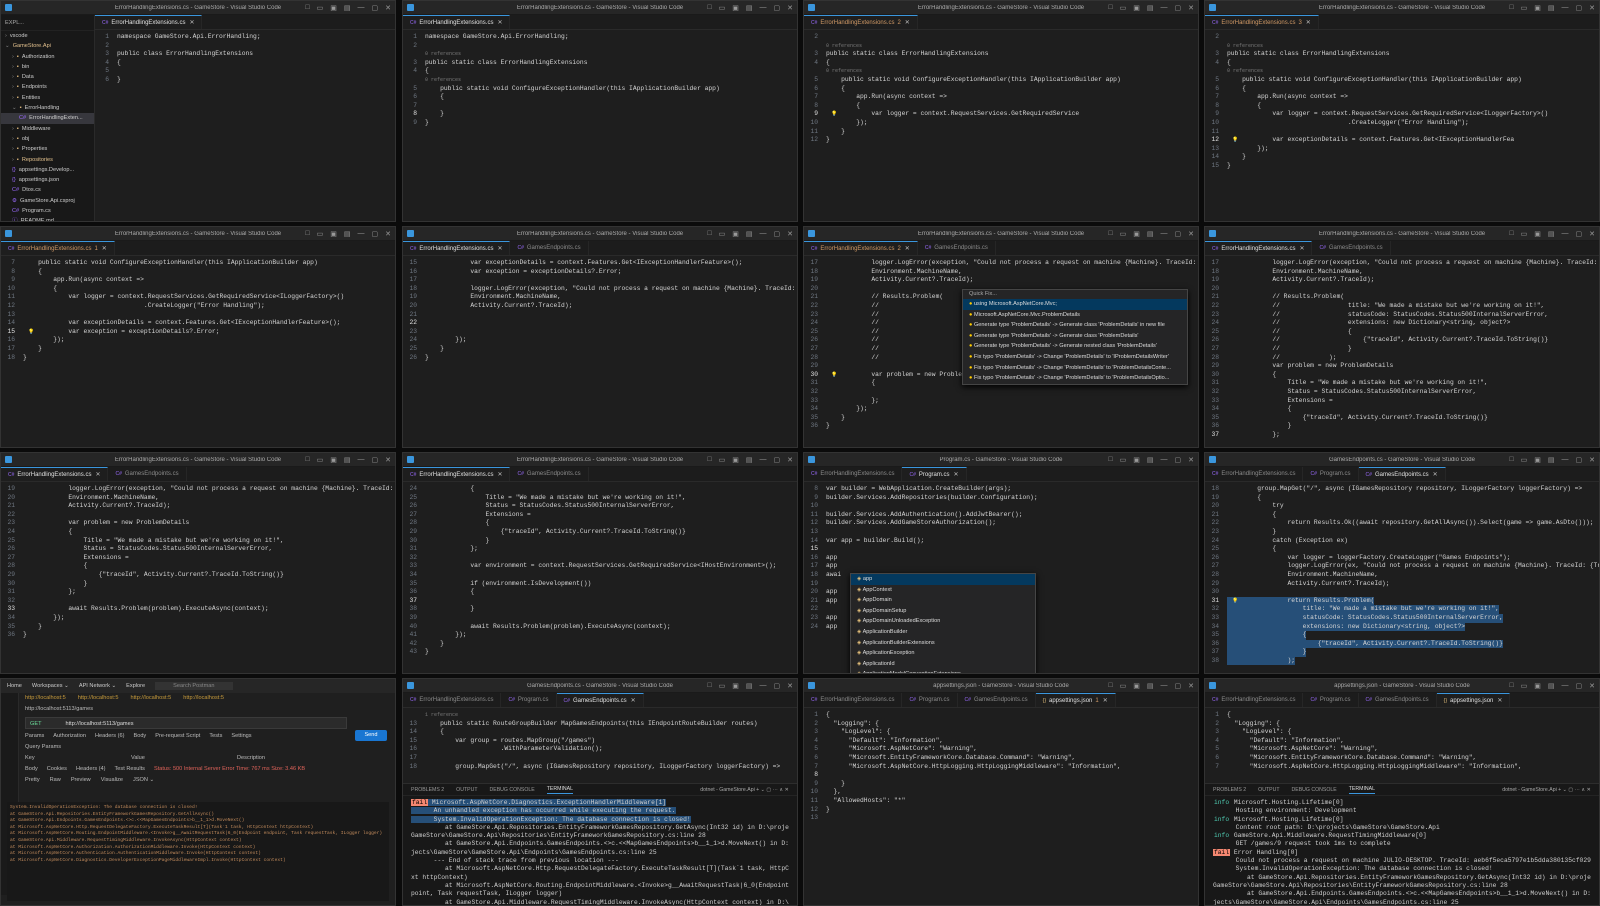  I want to click on menu-item: ◈ AppDomainUnloadedException, so click(943, 621).